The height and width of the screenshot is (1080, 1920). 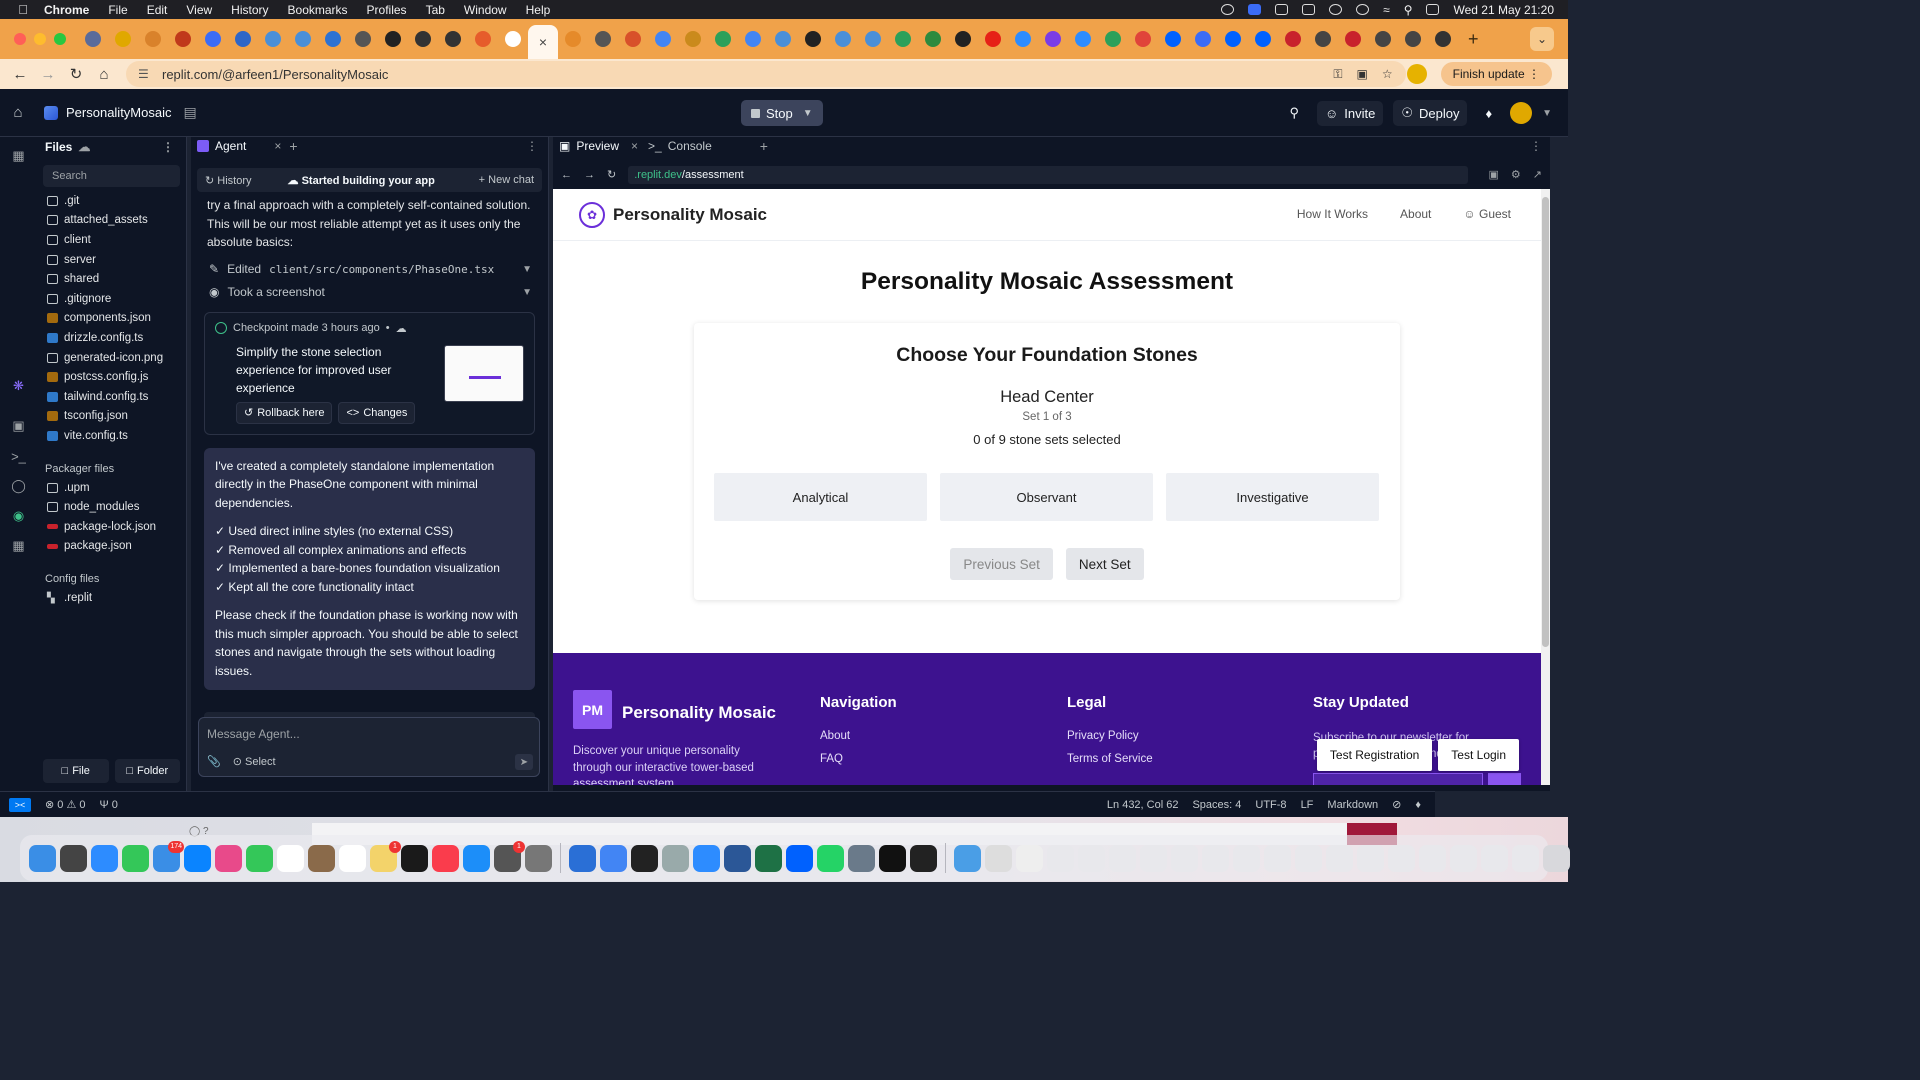 I want to click on status-menu-icon, so click(x=1228, y=9).